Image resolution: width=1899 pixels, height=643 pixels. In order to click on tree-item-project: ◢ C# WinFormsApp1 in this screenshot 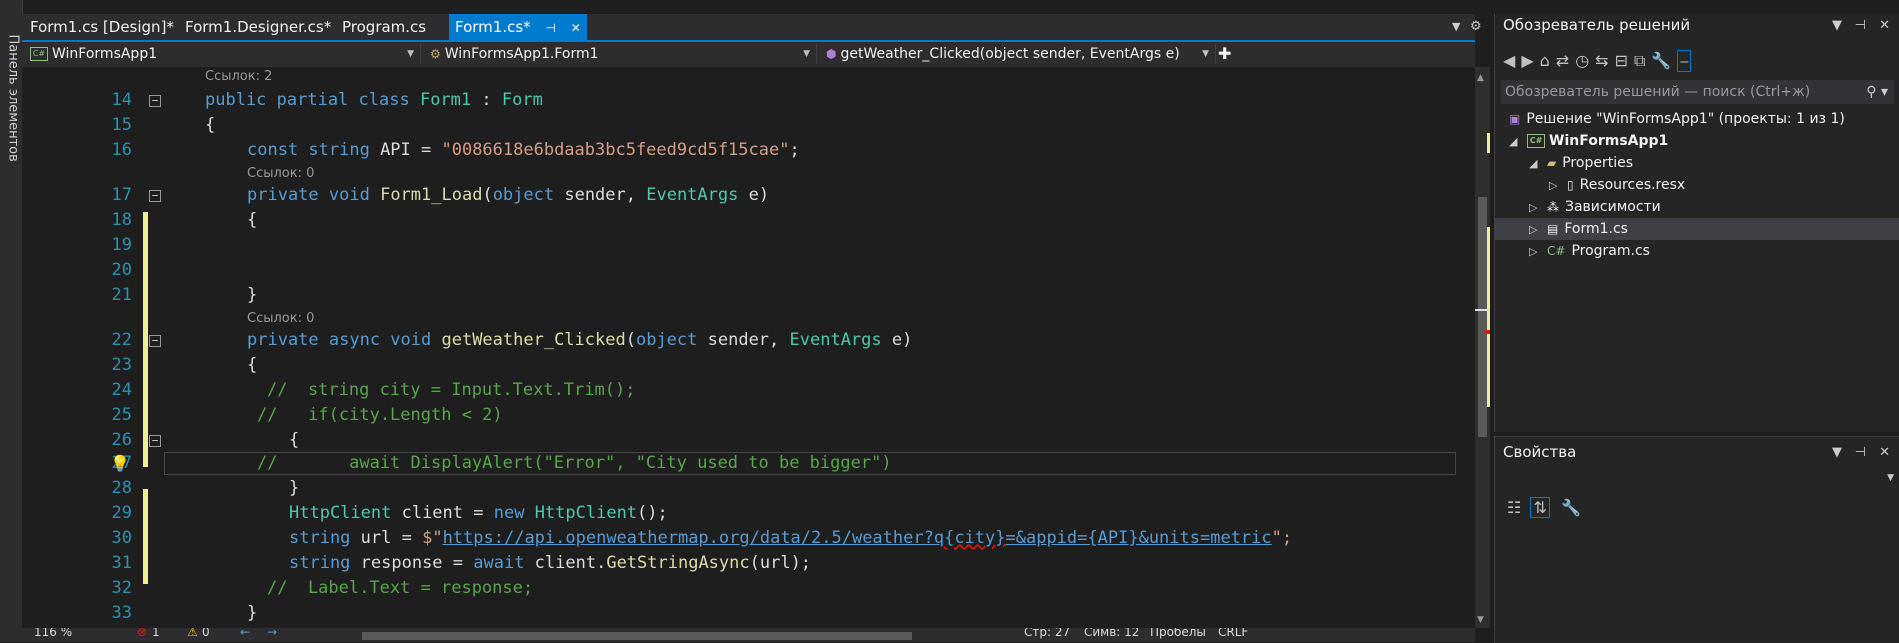, I will do `click(1588, 141)`.